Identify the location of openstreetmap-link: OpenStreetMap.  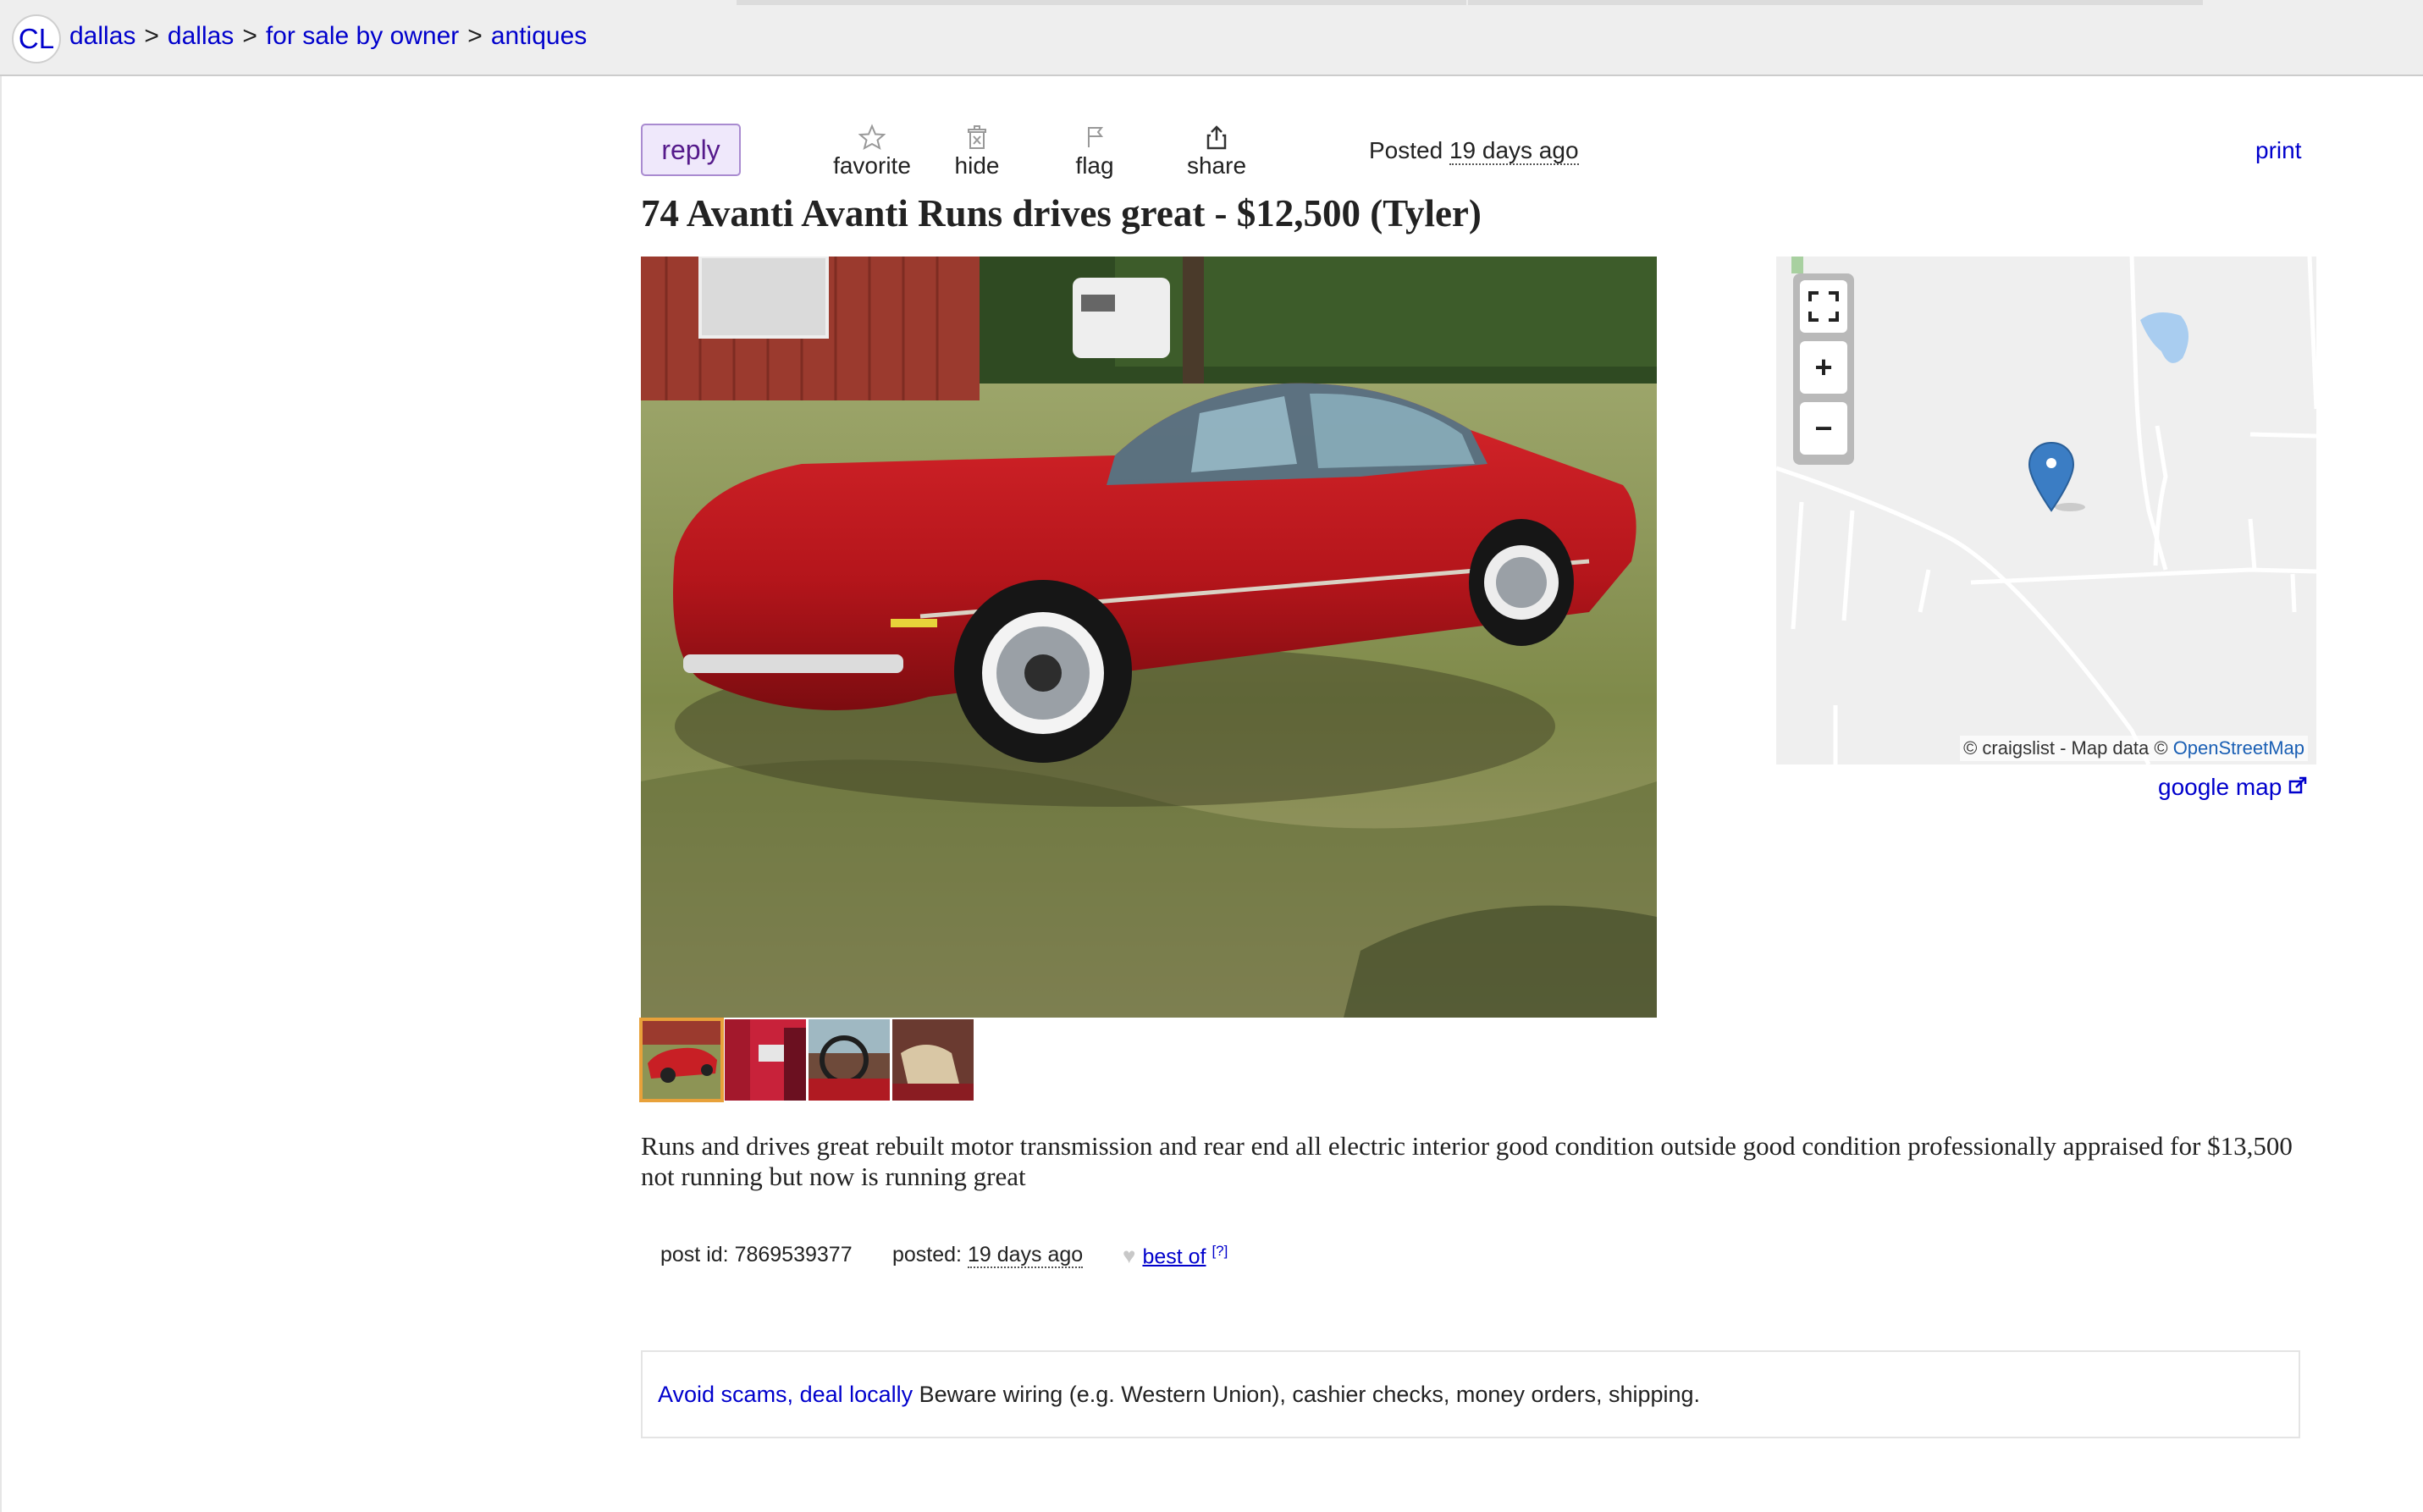
(2238, 748).